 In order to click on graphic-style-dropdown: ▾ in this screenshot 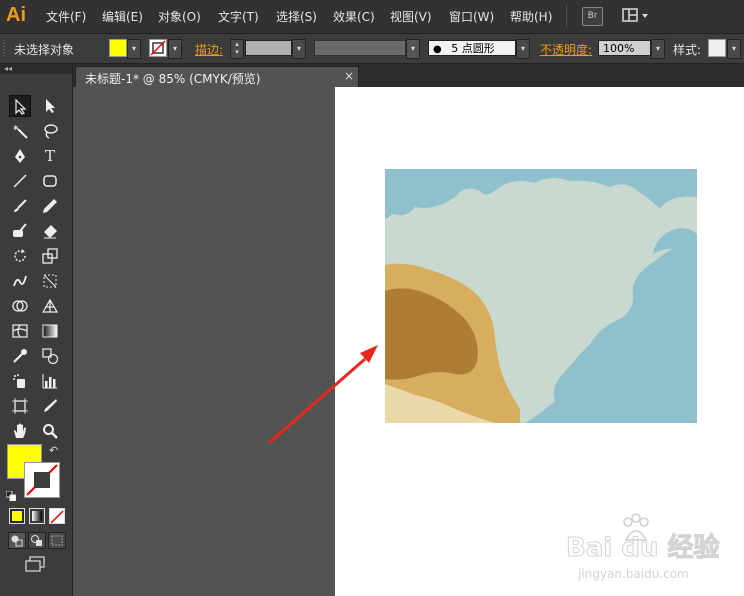, I will do `click(734, 49)`.